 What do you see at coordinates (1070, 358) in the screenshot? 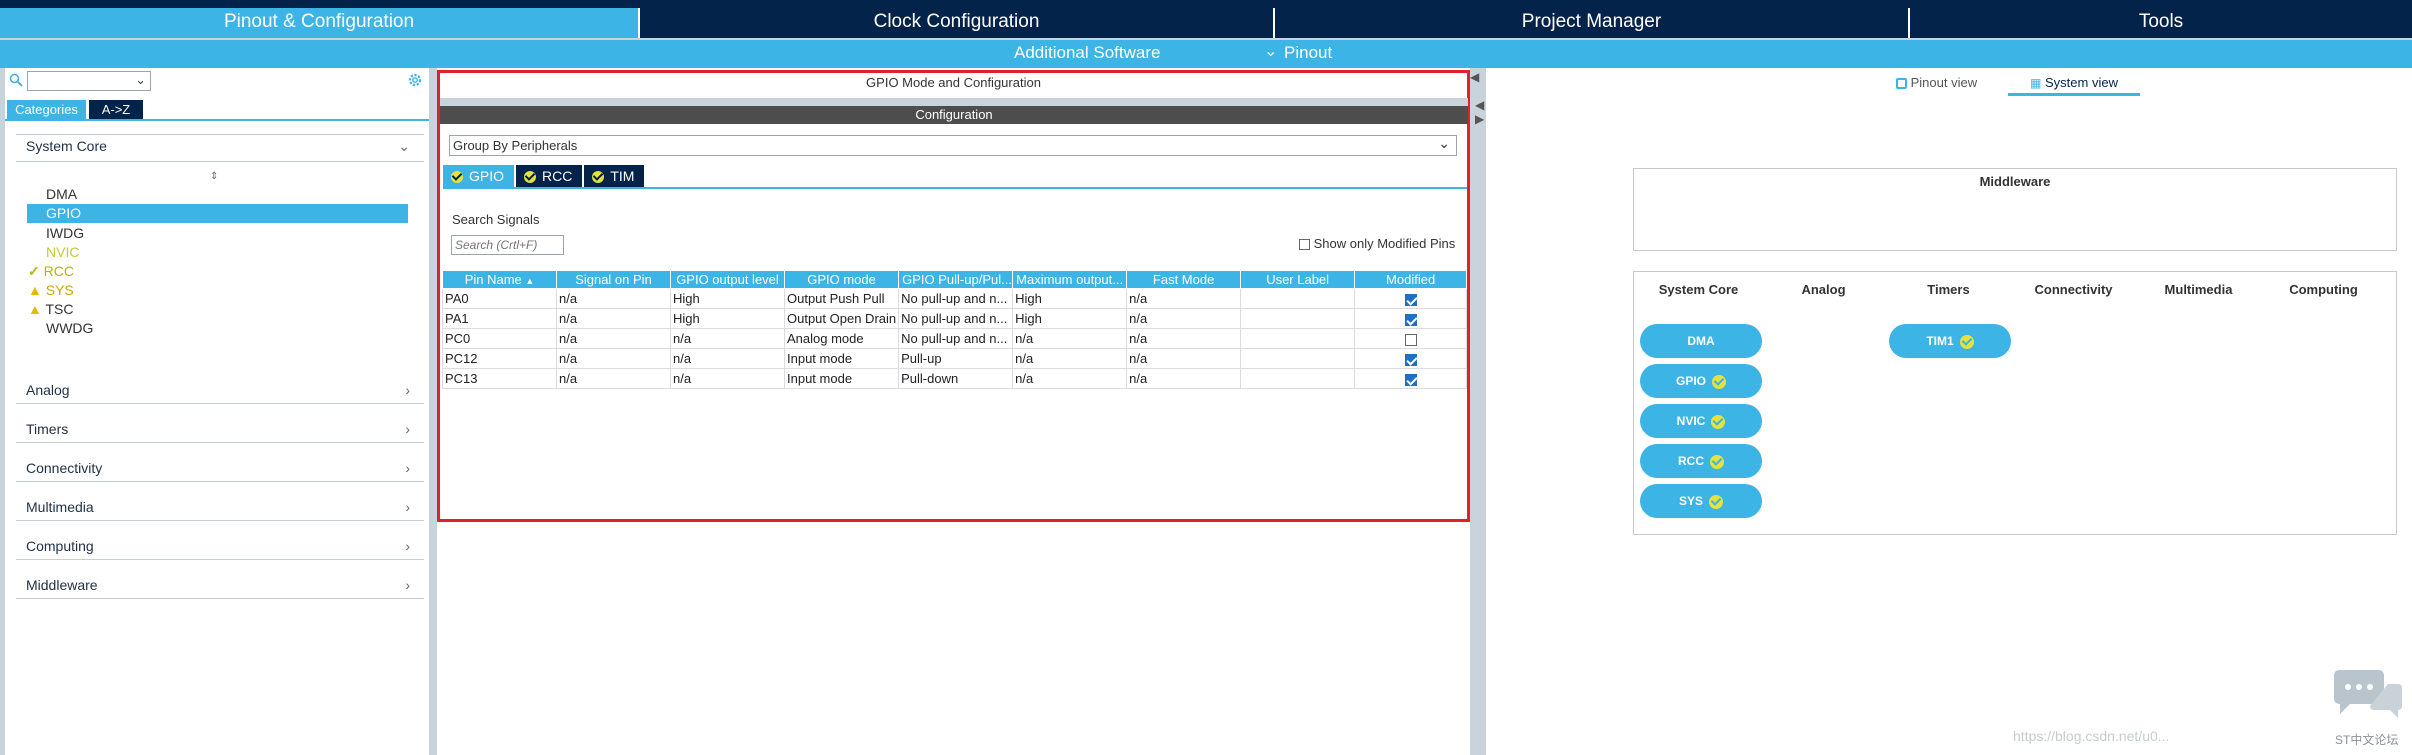
I see `max-speed-cell: n/a` at bounding box center [1070, 358].